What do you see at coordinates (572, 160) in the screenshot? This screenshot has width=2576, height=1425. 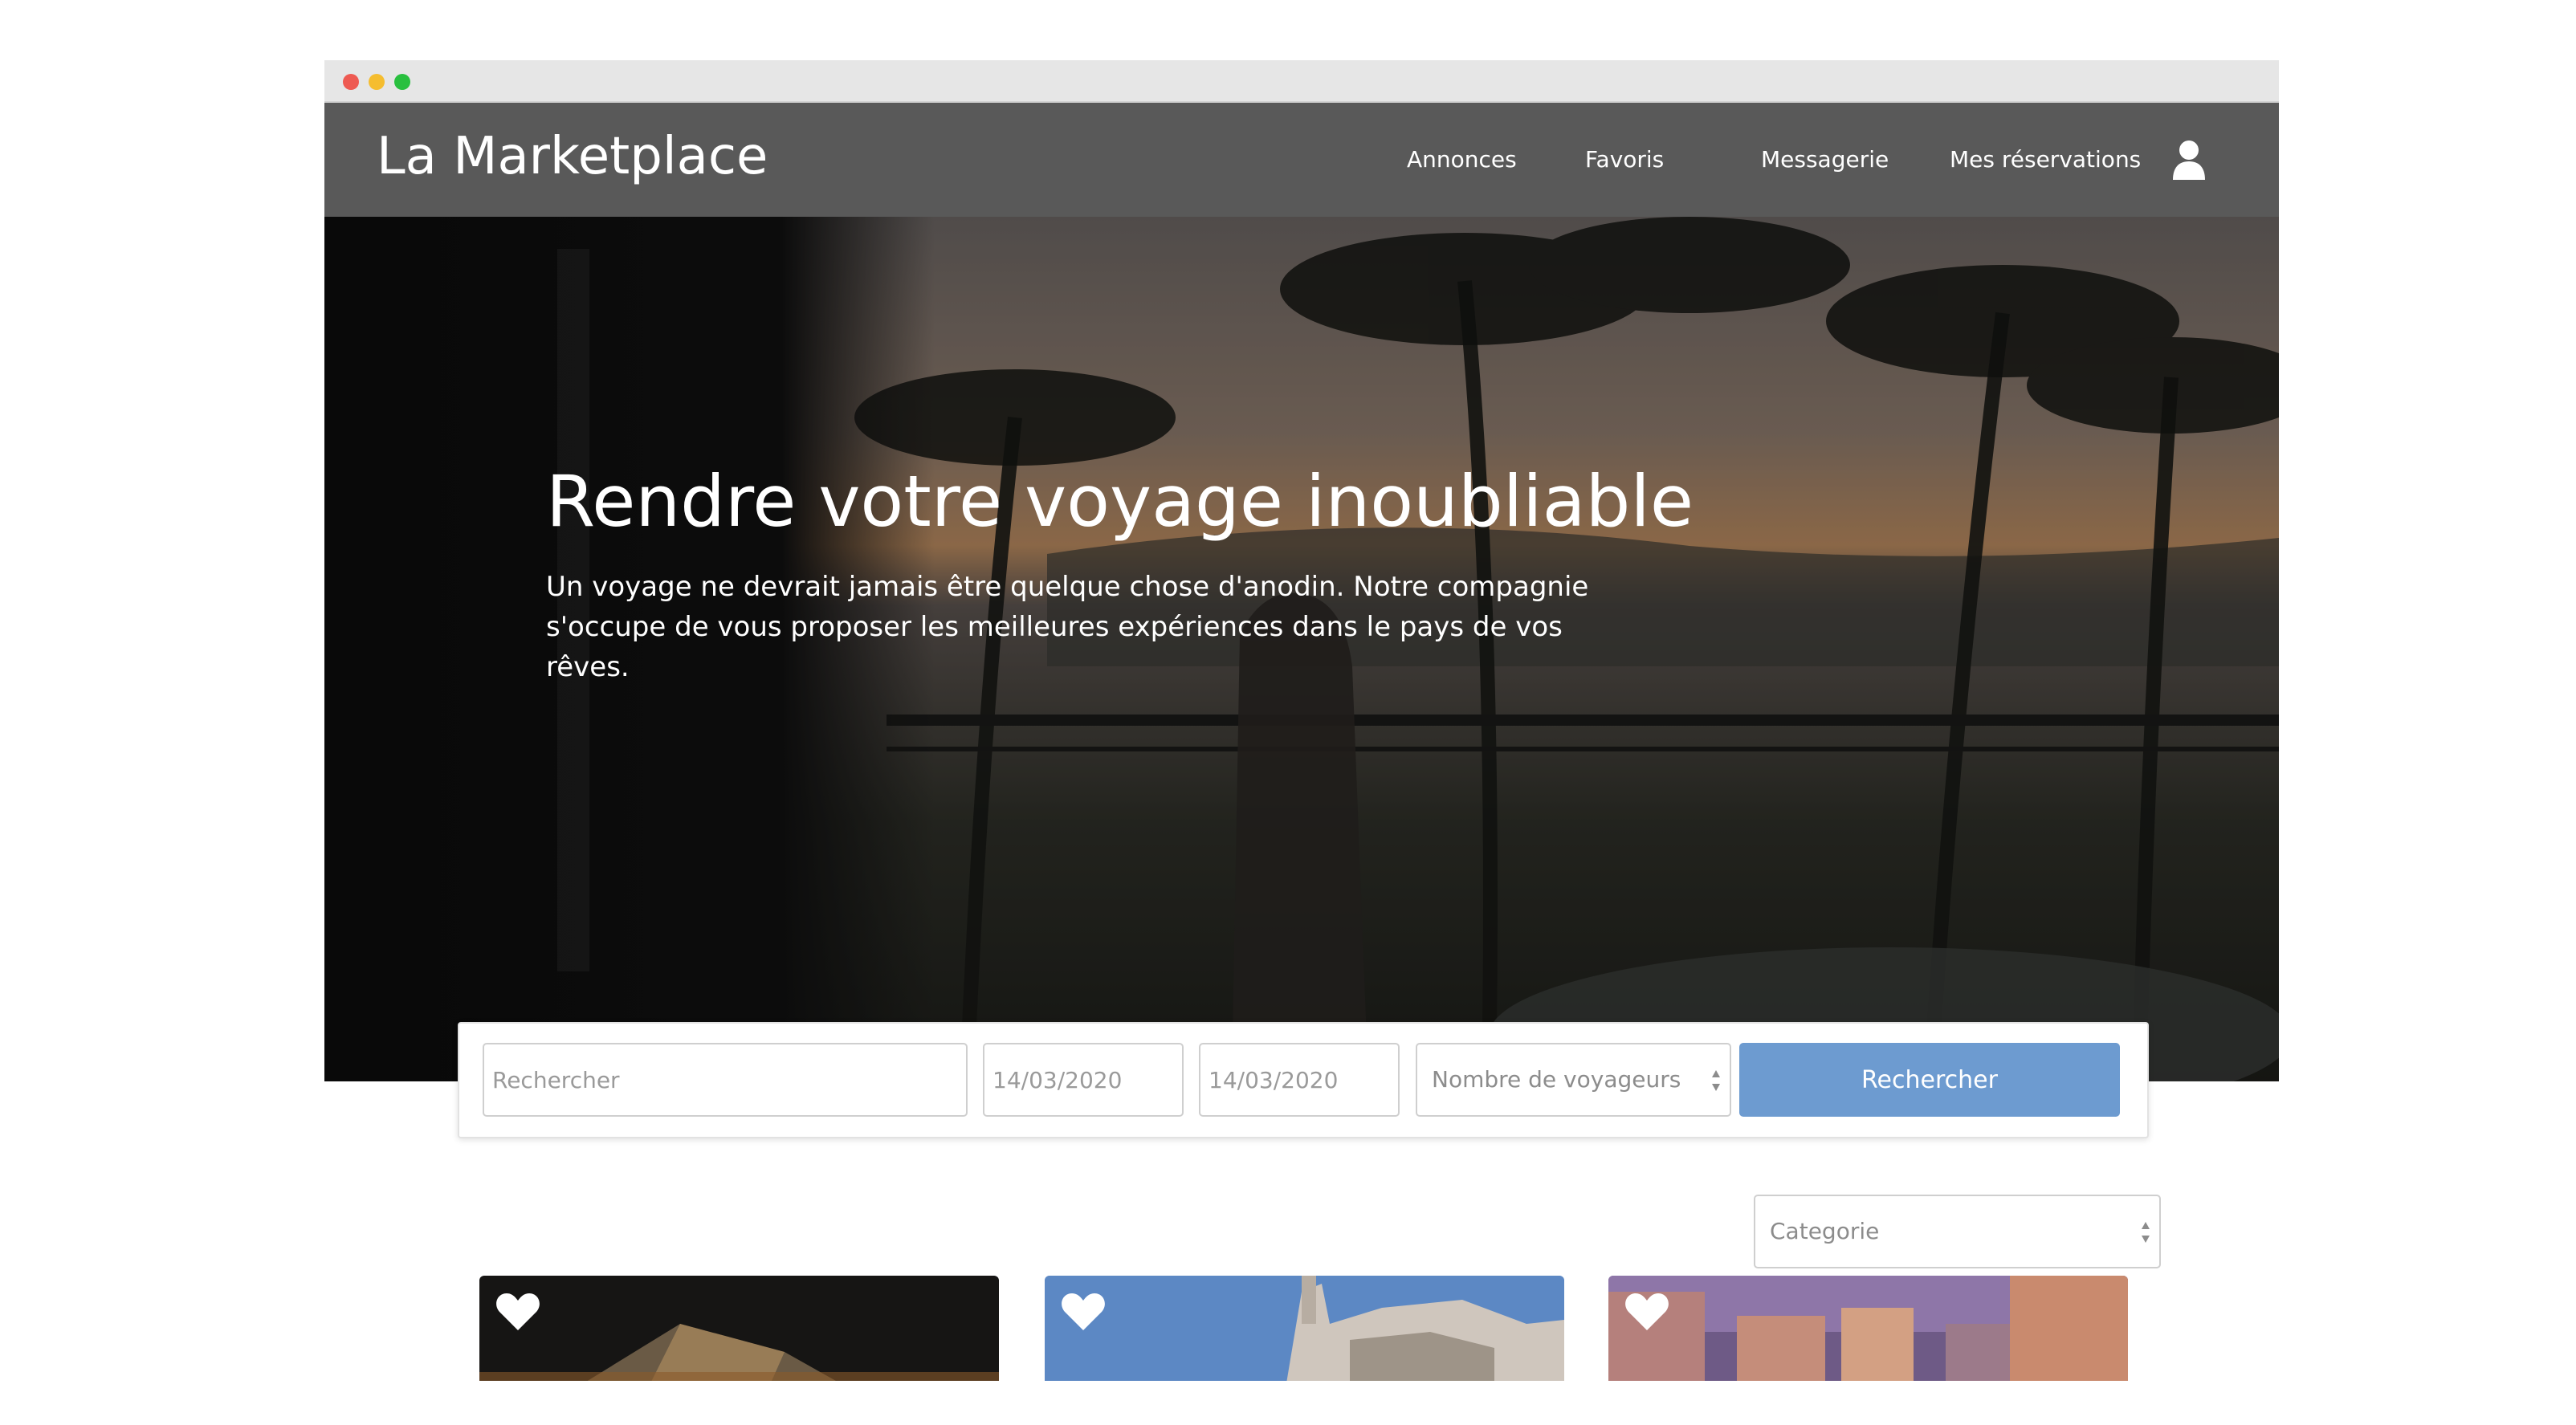 I see `brand-logo: La Marketplace` at bounding box center [572, 160].